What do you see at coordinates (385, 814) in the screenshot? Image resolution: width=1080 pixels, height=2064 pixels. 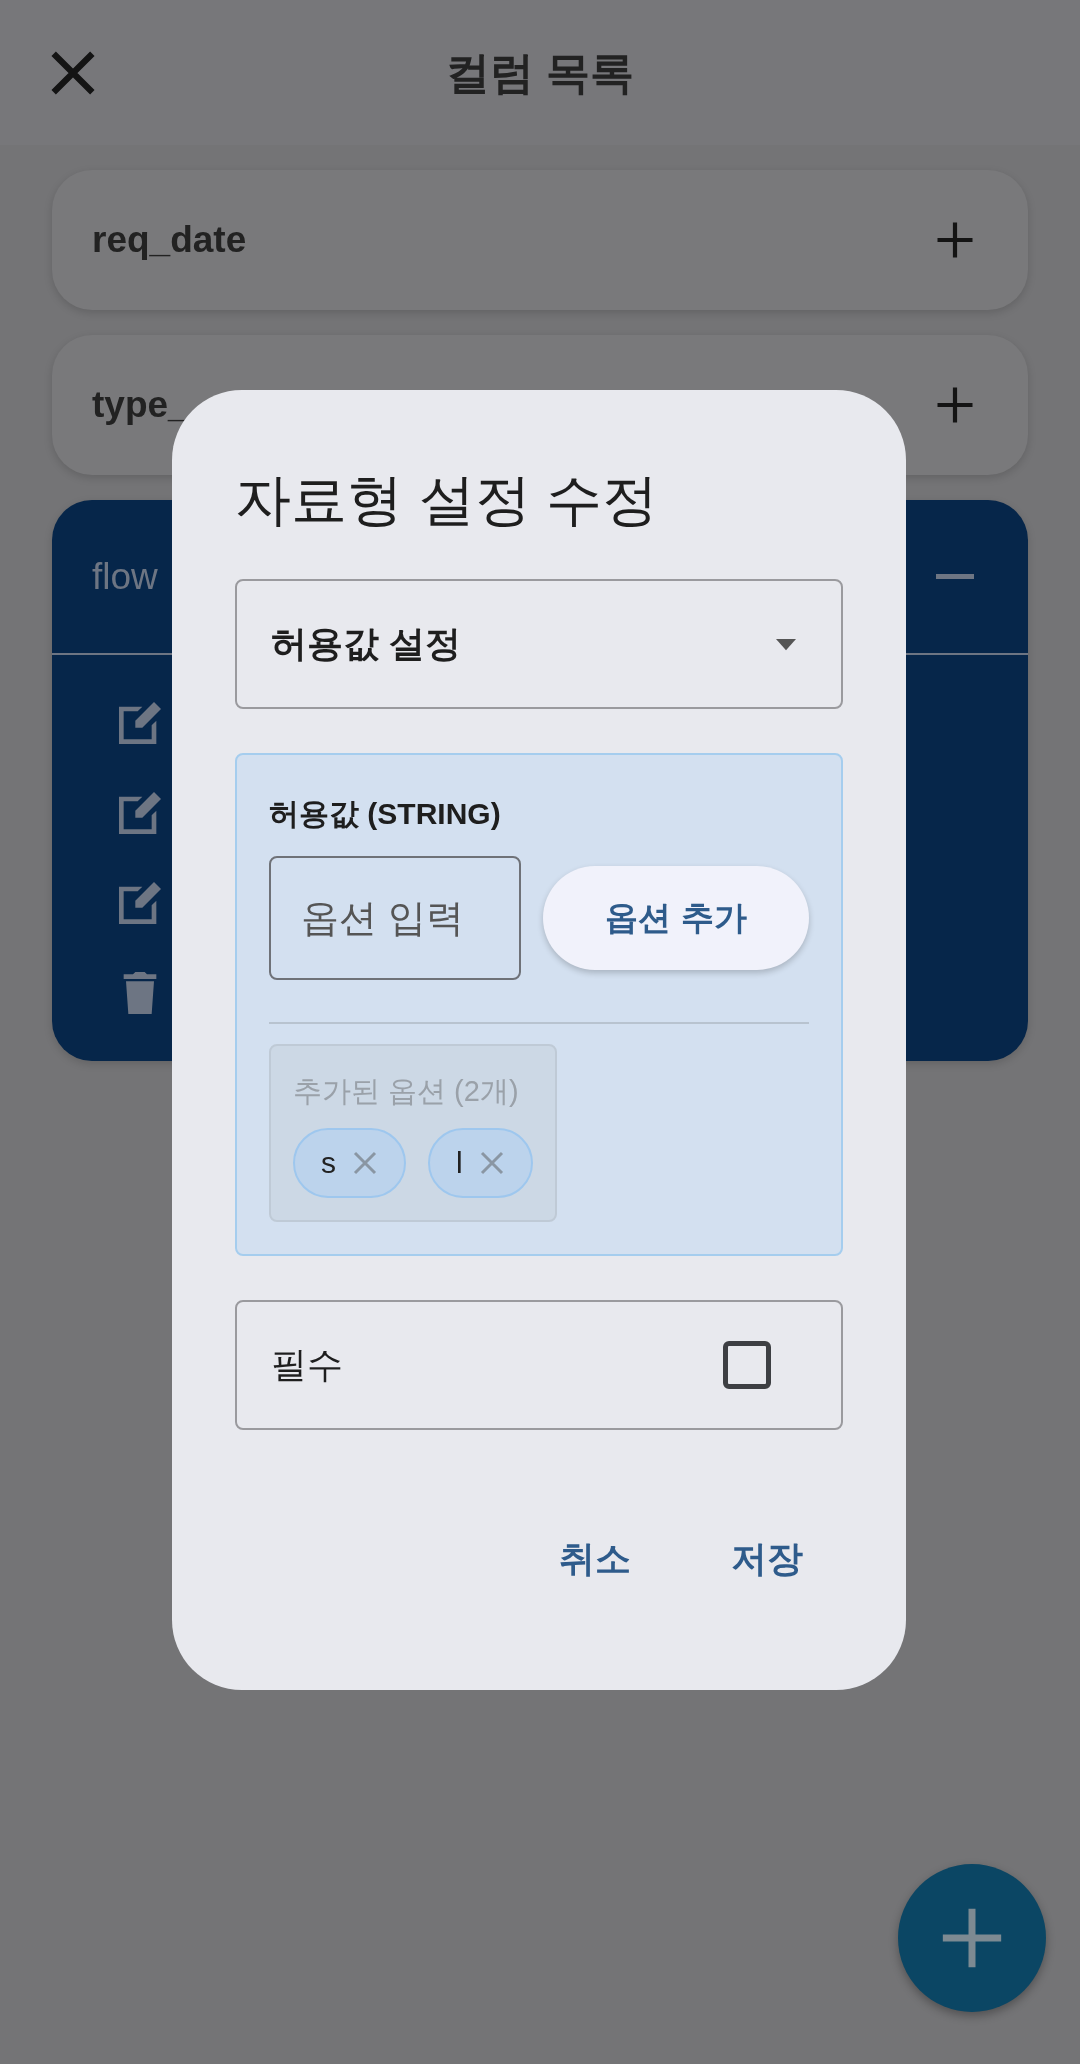 I see `section-label: 허용값 (STRING)` at bounding box center [385, 814].